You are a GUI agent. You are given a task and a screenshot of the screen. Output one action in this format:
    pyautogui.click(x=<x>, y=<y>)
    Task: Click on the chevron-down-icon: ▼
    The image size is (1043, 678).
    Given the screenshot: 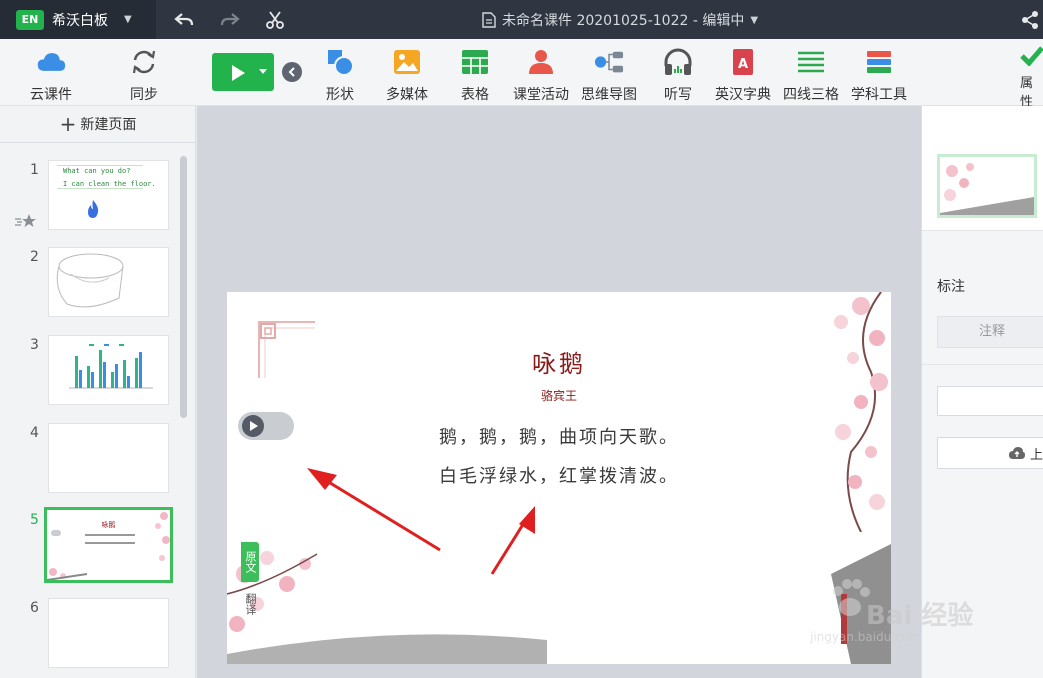 What is the action you would take?
    pyautogui.click(x=754, y=20)
    